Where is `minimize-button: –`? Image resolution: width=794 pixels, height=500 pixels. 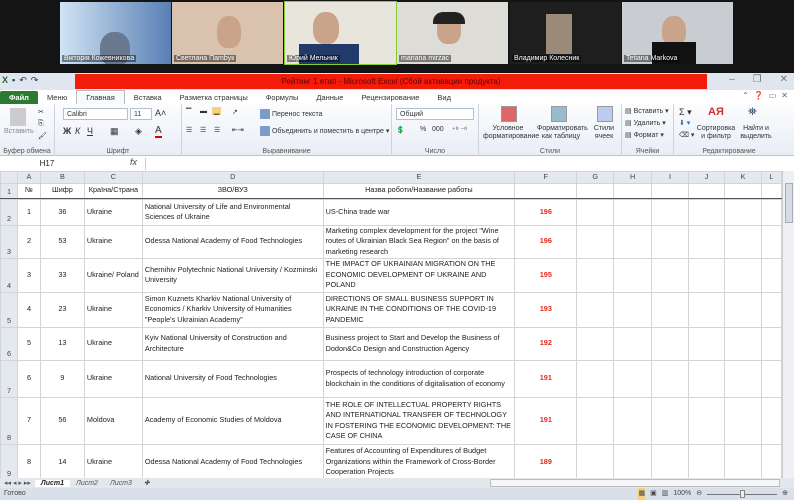 minimize-button: – is located at coordinates (732, 79).